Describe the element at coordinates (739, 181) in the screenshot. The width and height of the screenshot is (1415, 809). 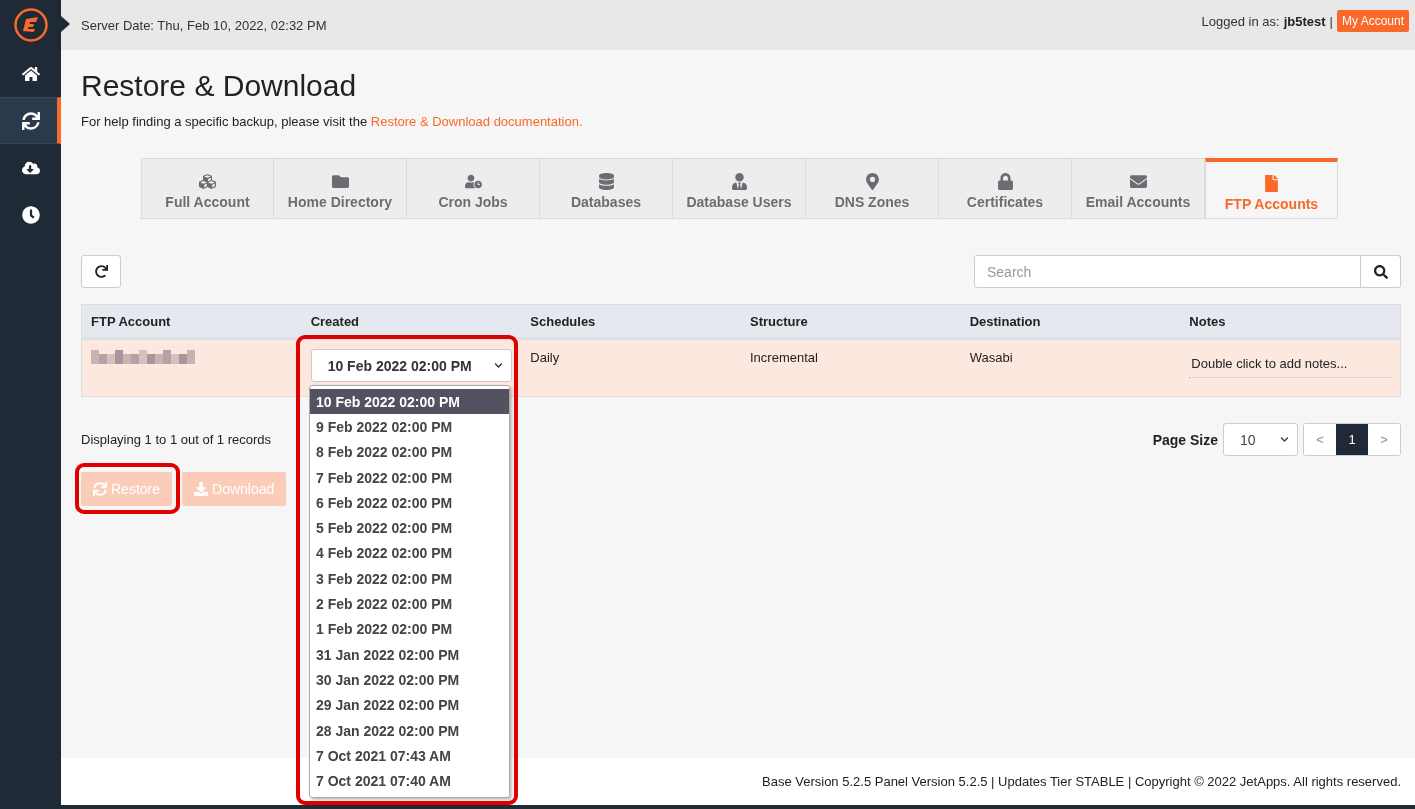
I see `user-icon` at that location.